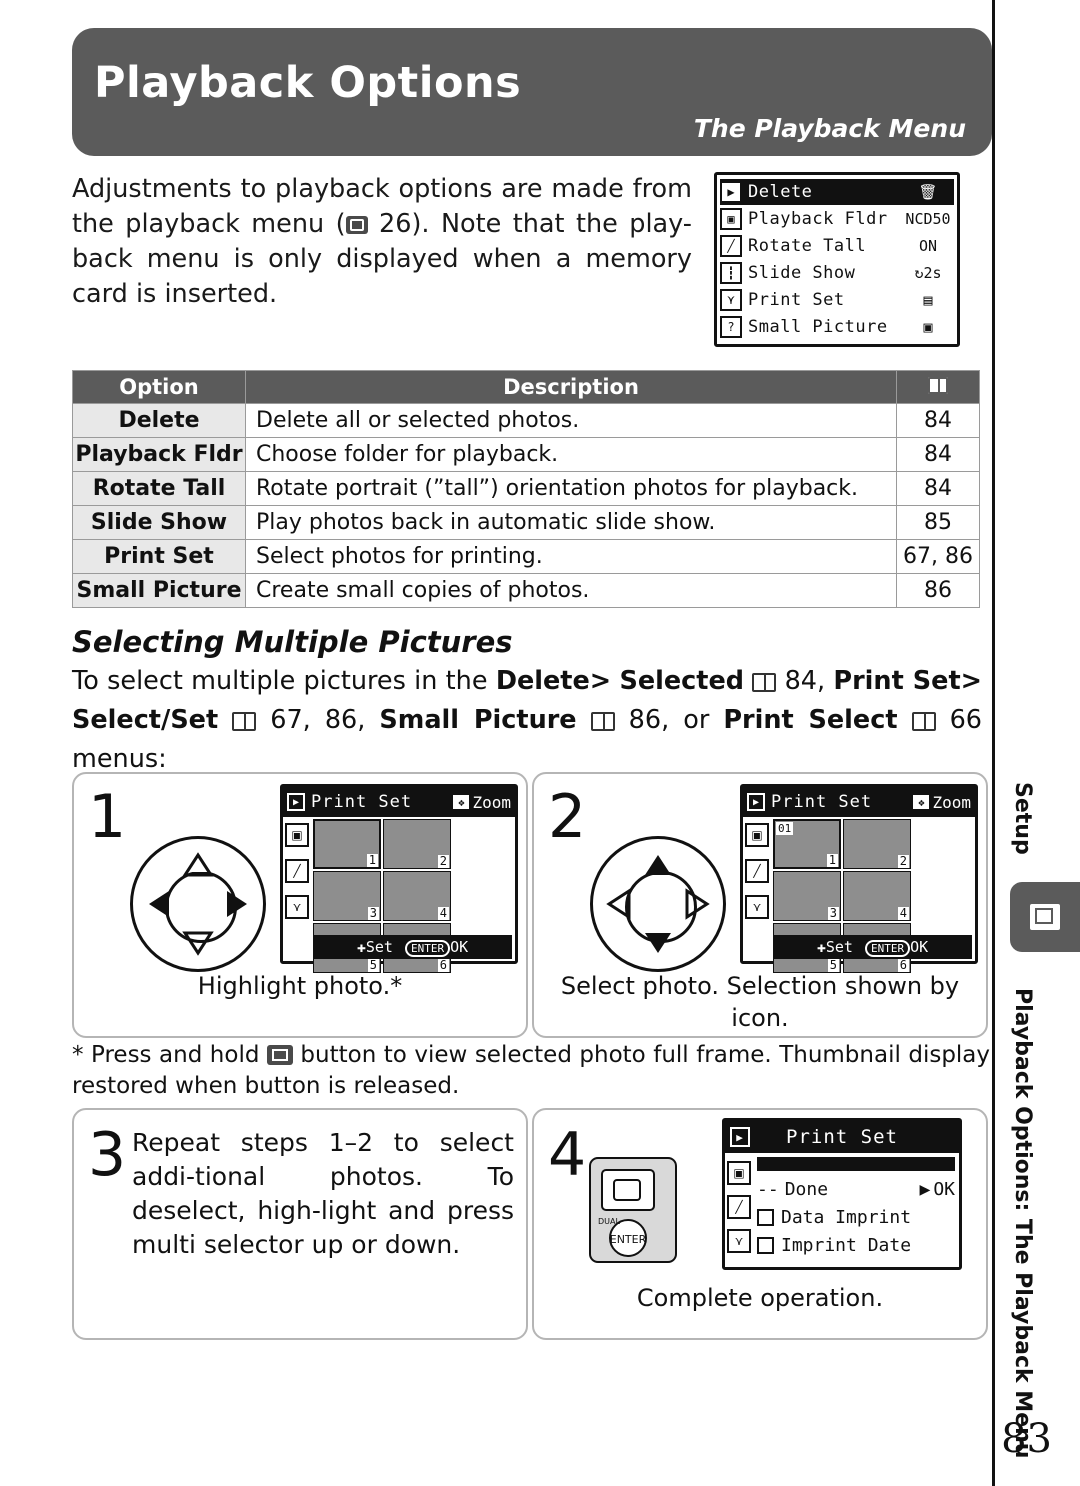 The image size is (1080, 1486). I want to click on menu-label: Done, so click(806, 1189).